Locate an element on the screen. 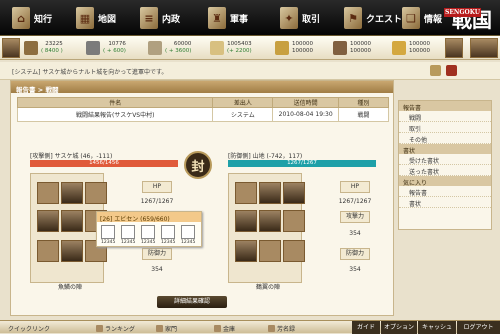 The image size is (500, 334). tooltip-title: [26] エビセン (659/660) is located at coordinates (149, 217).